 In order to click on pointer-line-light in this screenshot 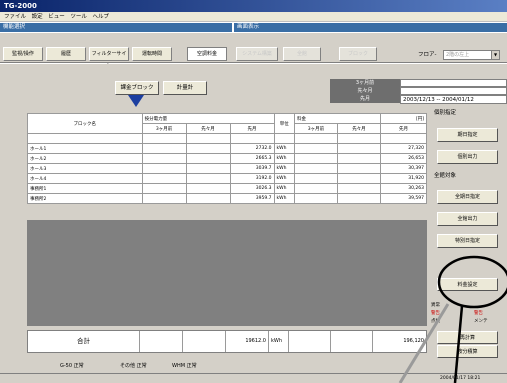, I will do `click(424, 343)`.